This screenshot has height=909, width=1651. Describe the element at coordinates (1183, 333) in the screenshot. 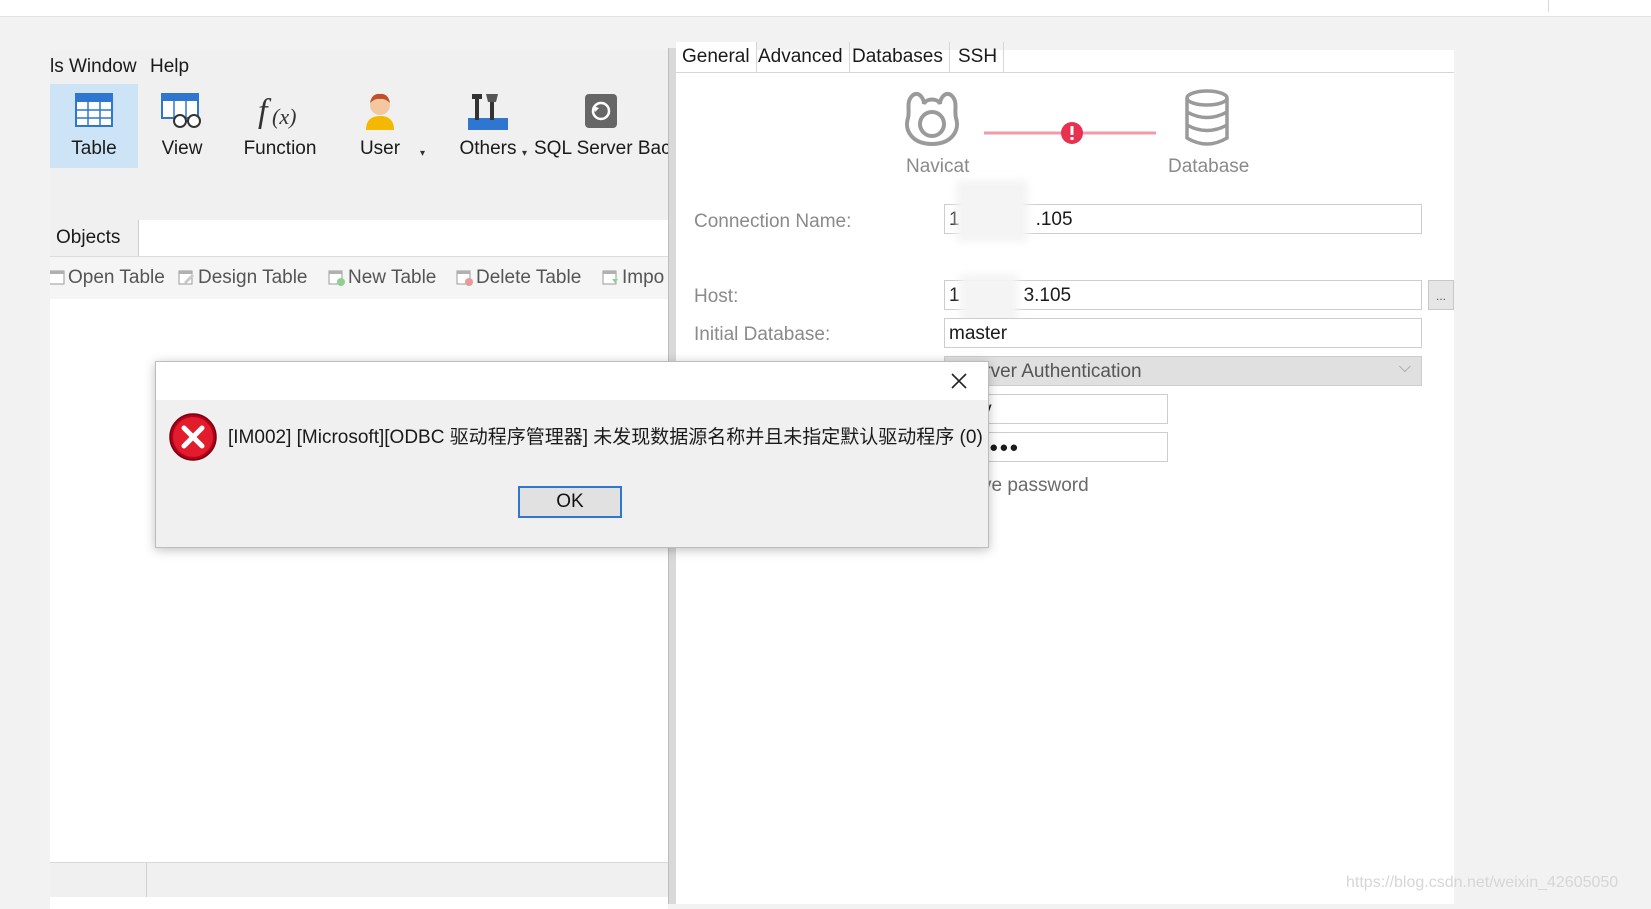

I see `initial-database-input: master` at that location.